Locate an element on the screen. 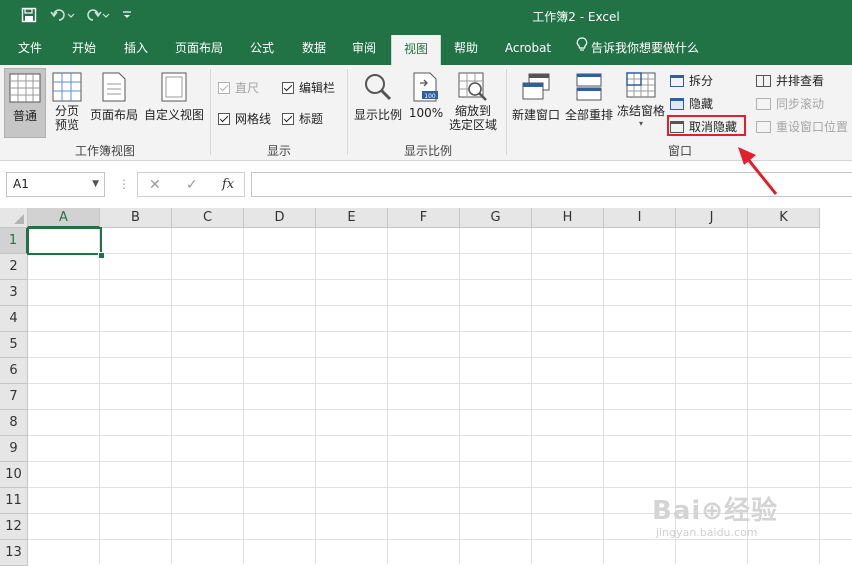 The image size is (852, 566). row-header: 7 is located at coordinates (14, 397).